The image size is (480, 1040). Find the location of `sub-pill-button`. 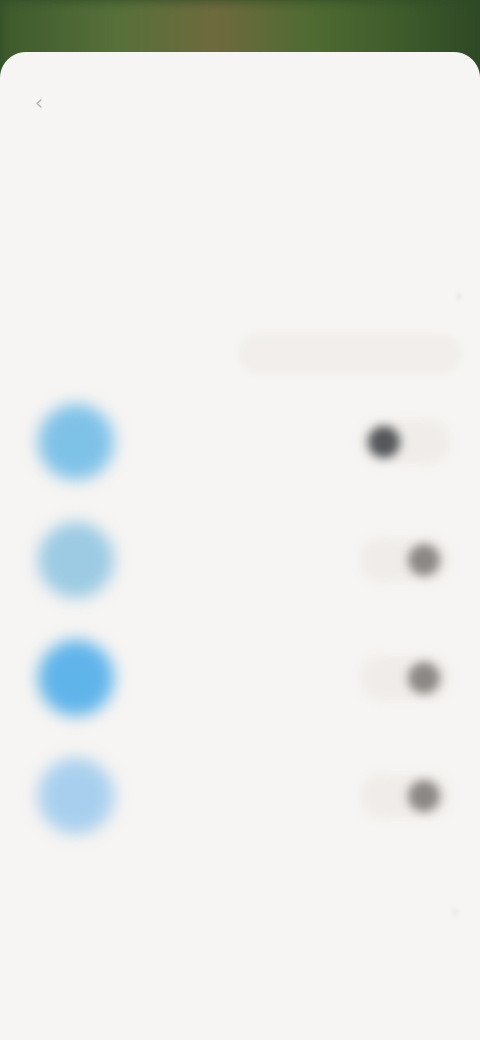

sub-pill-button is located at coordinates (350, 354).